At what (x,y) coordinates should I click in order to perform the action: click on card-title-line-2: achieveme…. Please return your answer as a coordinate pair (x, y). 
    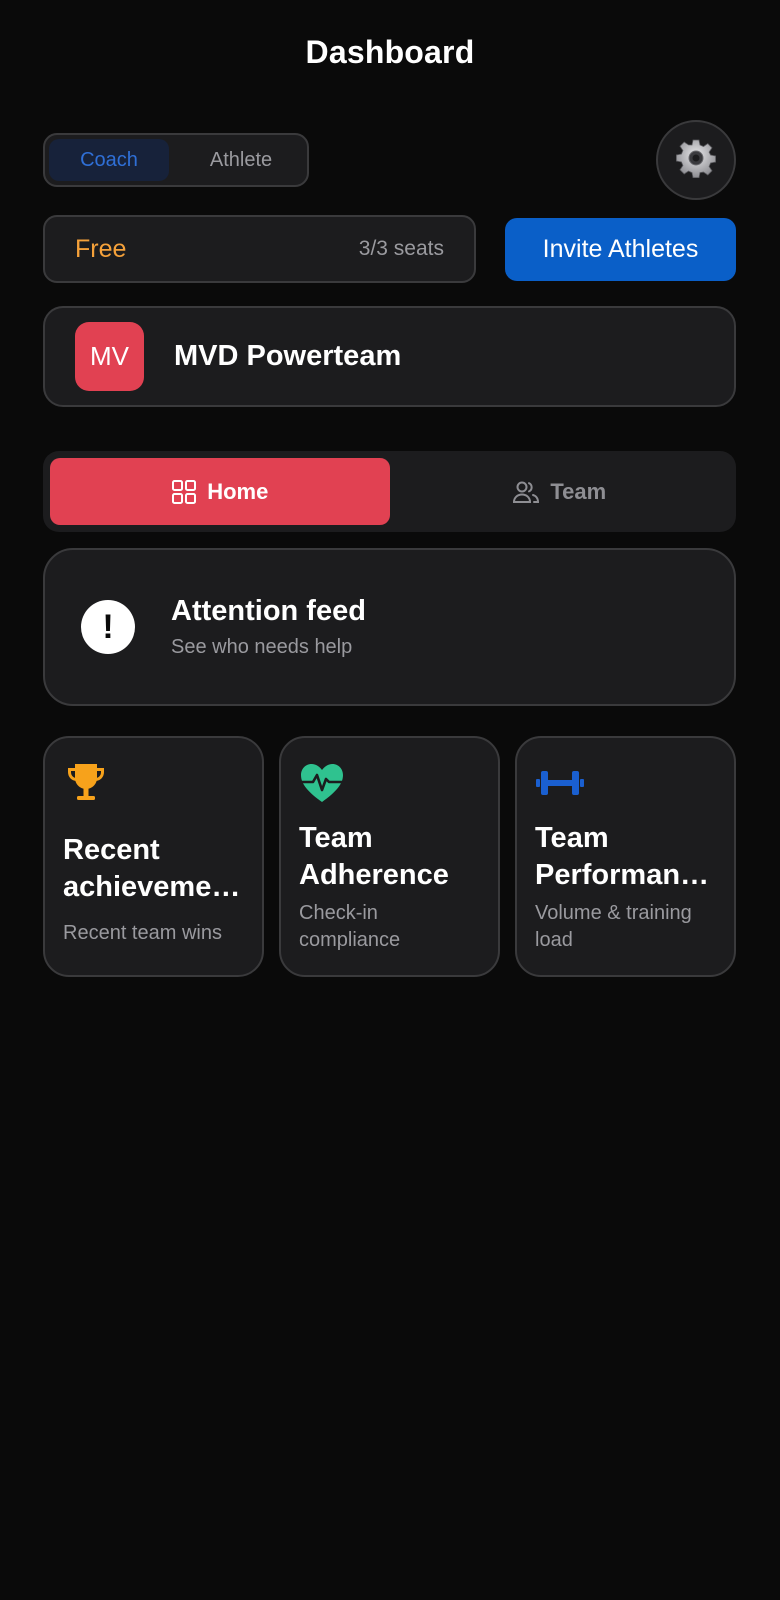
    Looking at the image, I should click on (152, 887).